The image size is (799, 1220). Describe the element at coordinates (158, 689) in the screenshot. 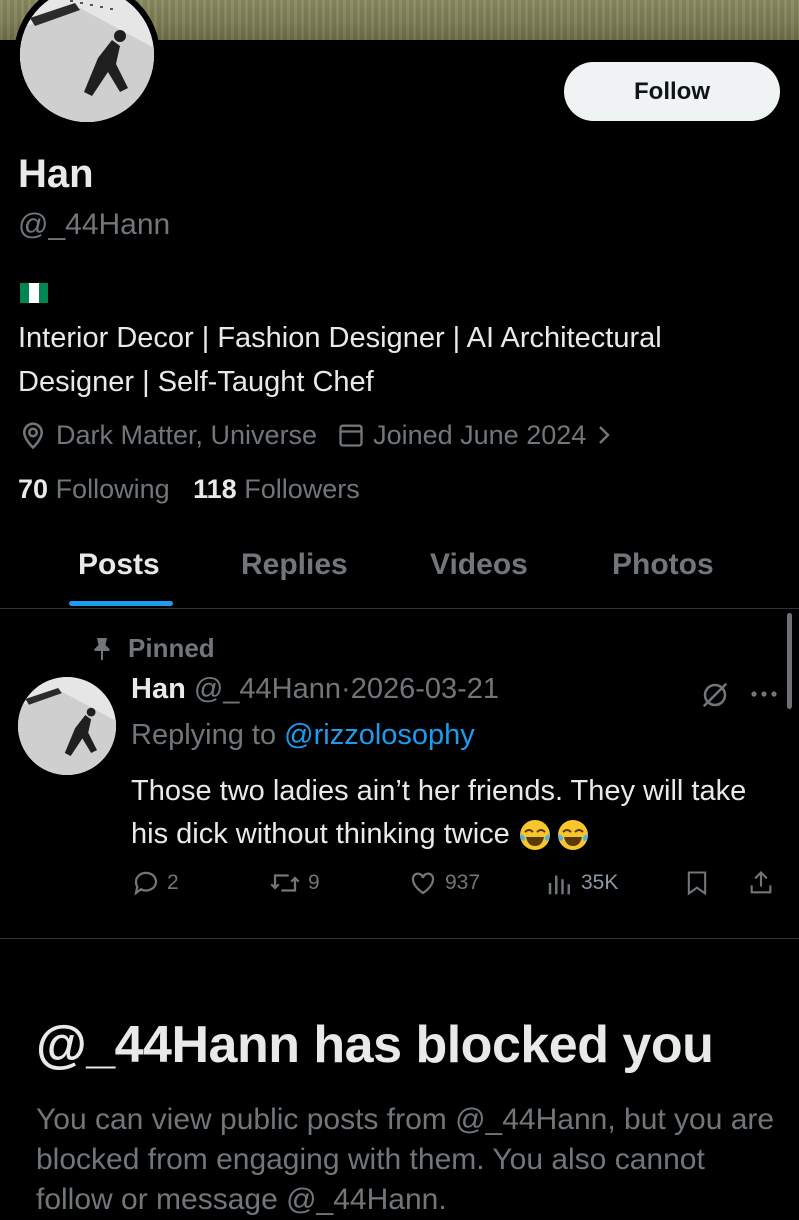

I see `post-author: Han` at that location.